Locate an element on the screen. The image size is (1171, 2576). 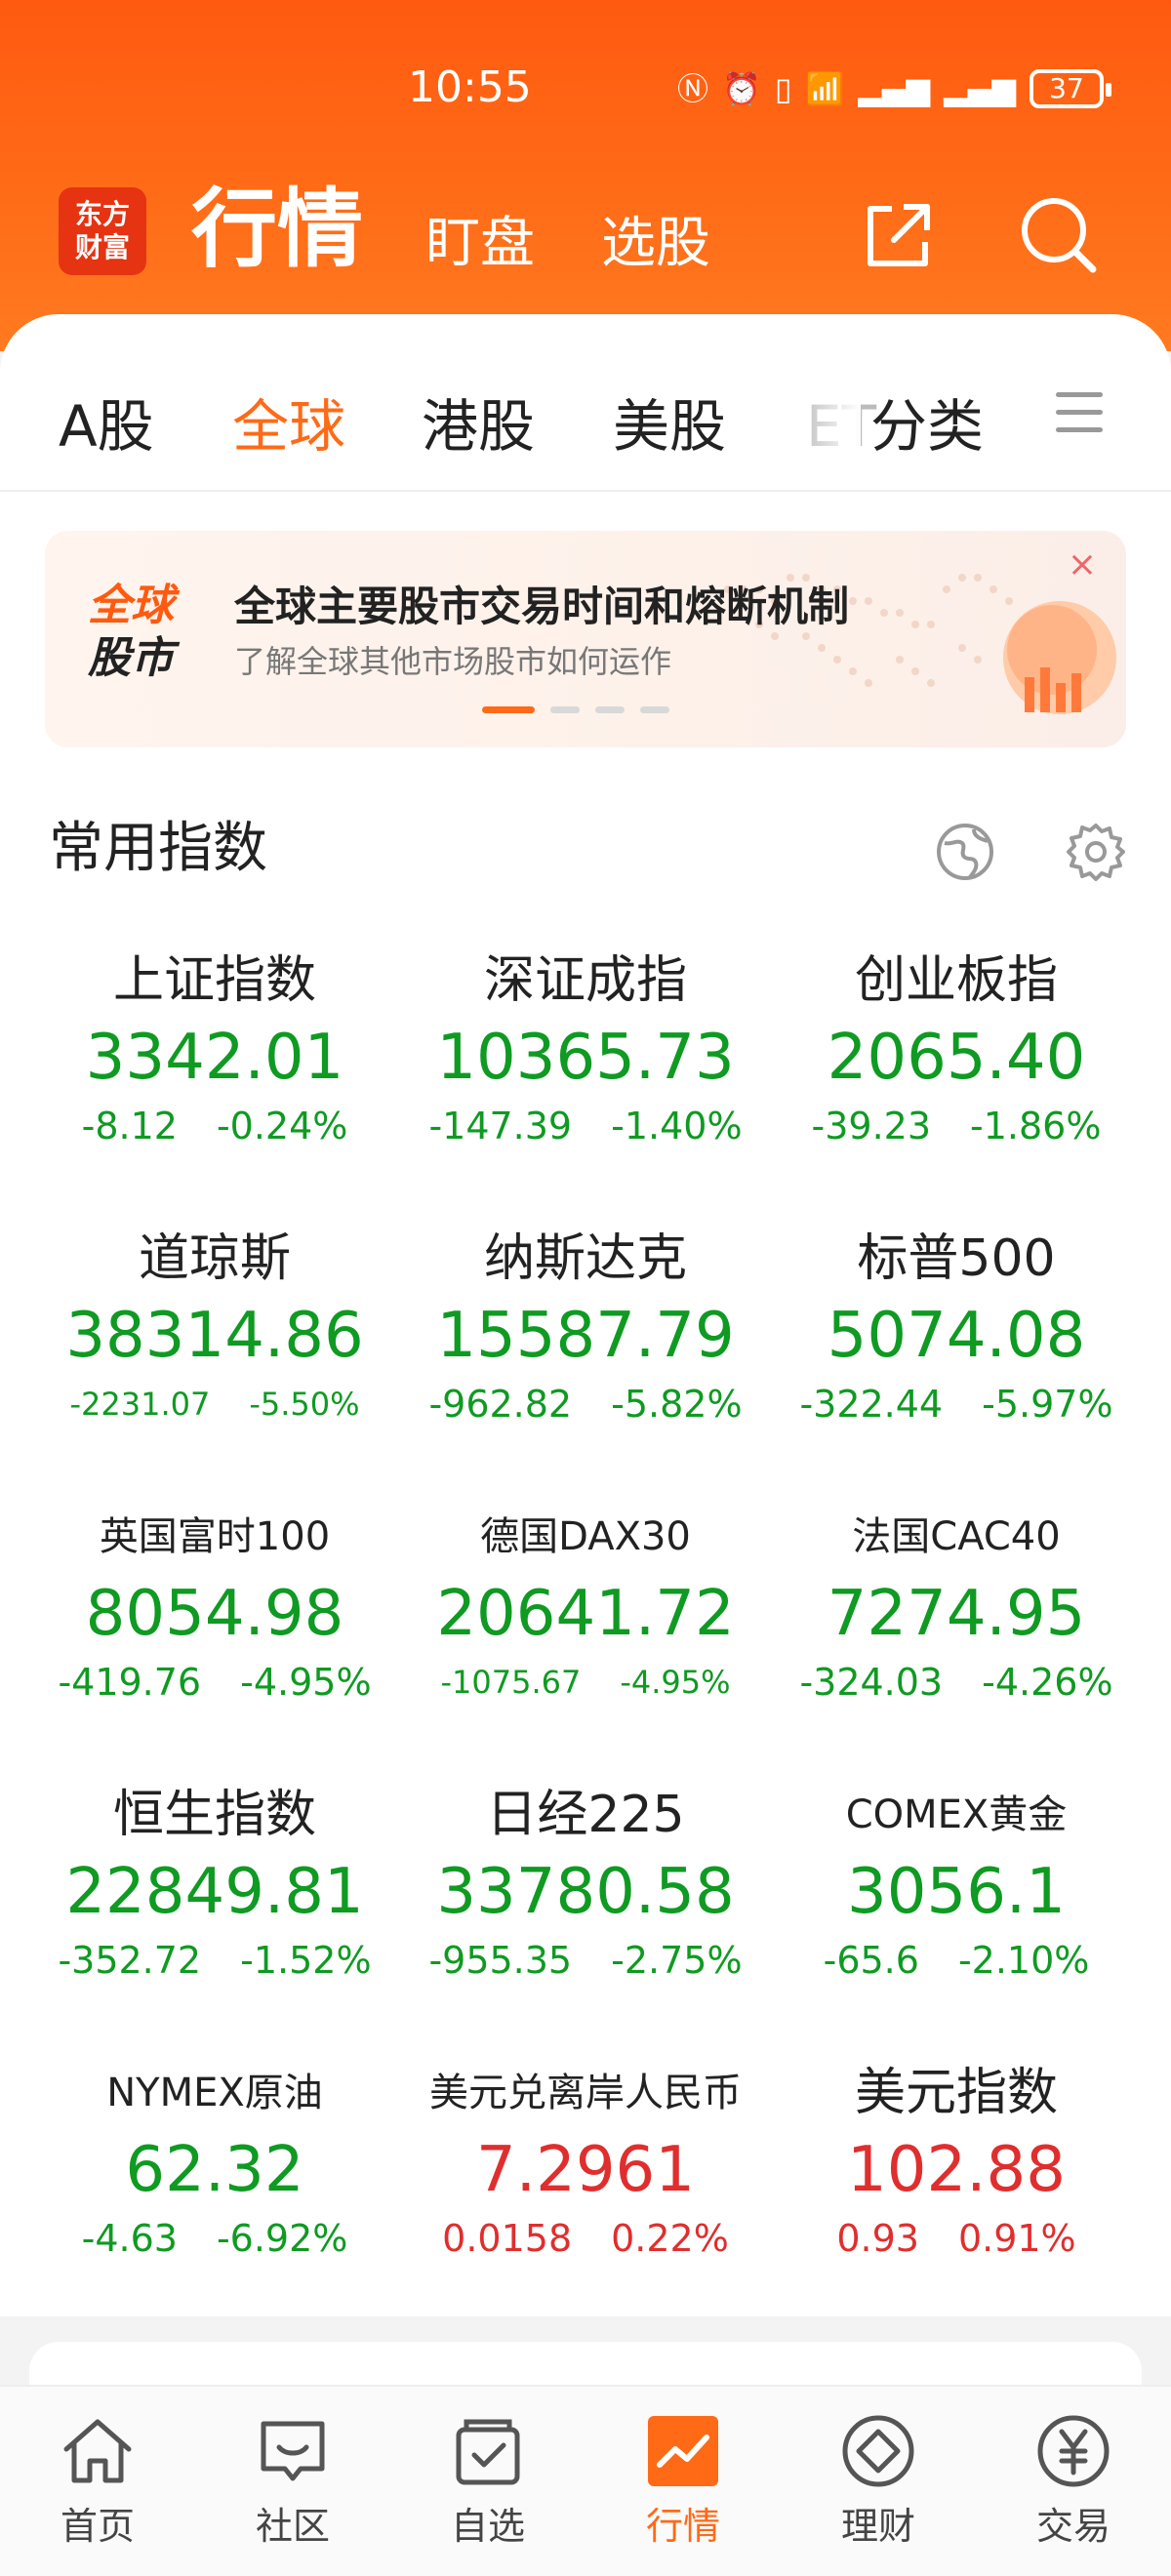
share-icon is located at coordinates (899, 235).